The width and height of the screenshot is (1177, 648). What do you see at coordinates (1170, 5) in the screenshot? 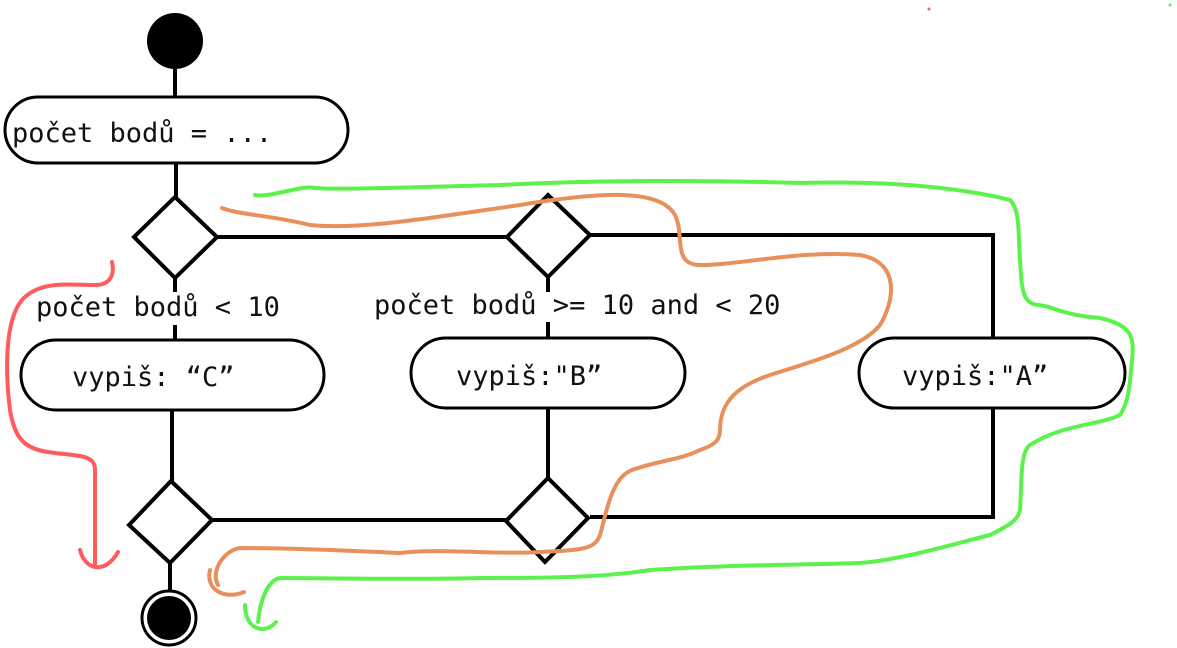
I see `stray-dot-green` at bounding box center [1170, 5].